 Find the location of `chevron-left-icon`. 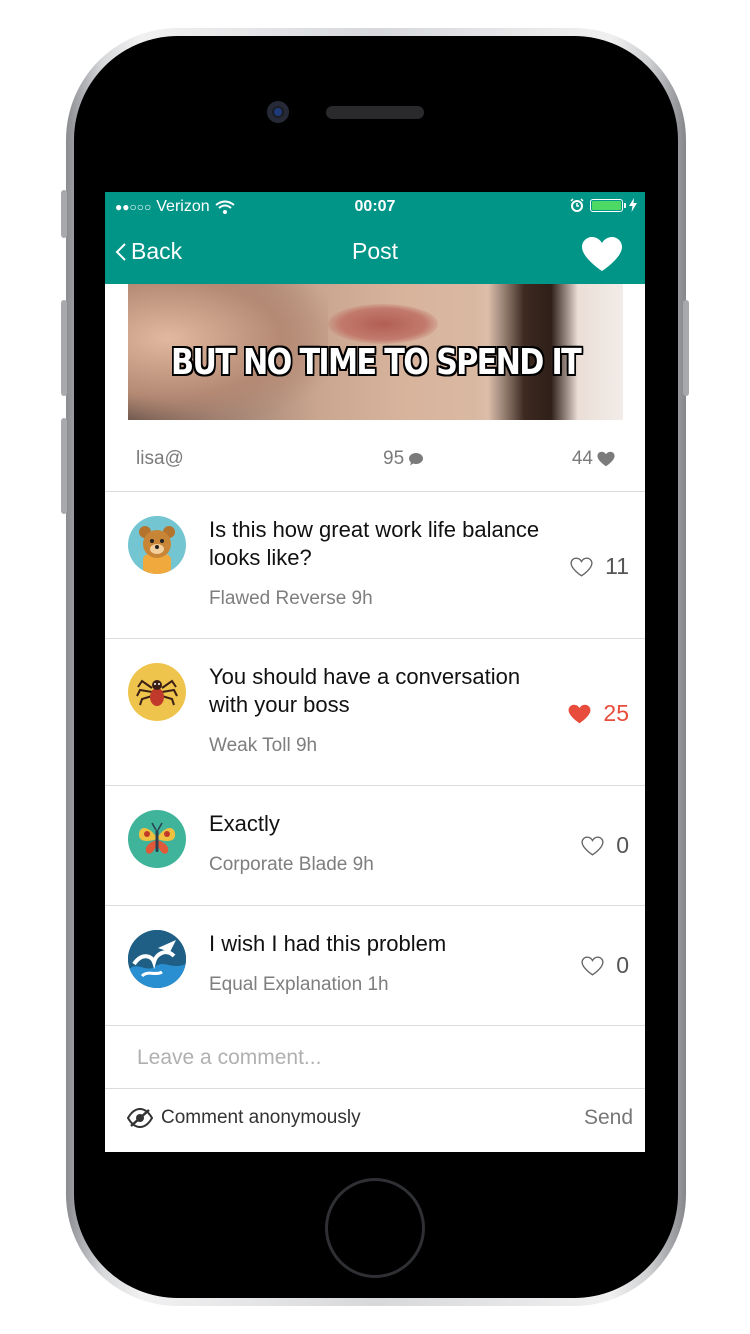

chevron-left-icon is located at coordinates (120, 251).